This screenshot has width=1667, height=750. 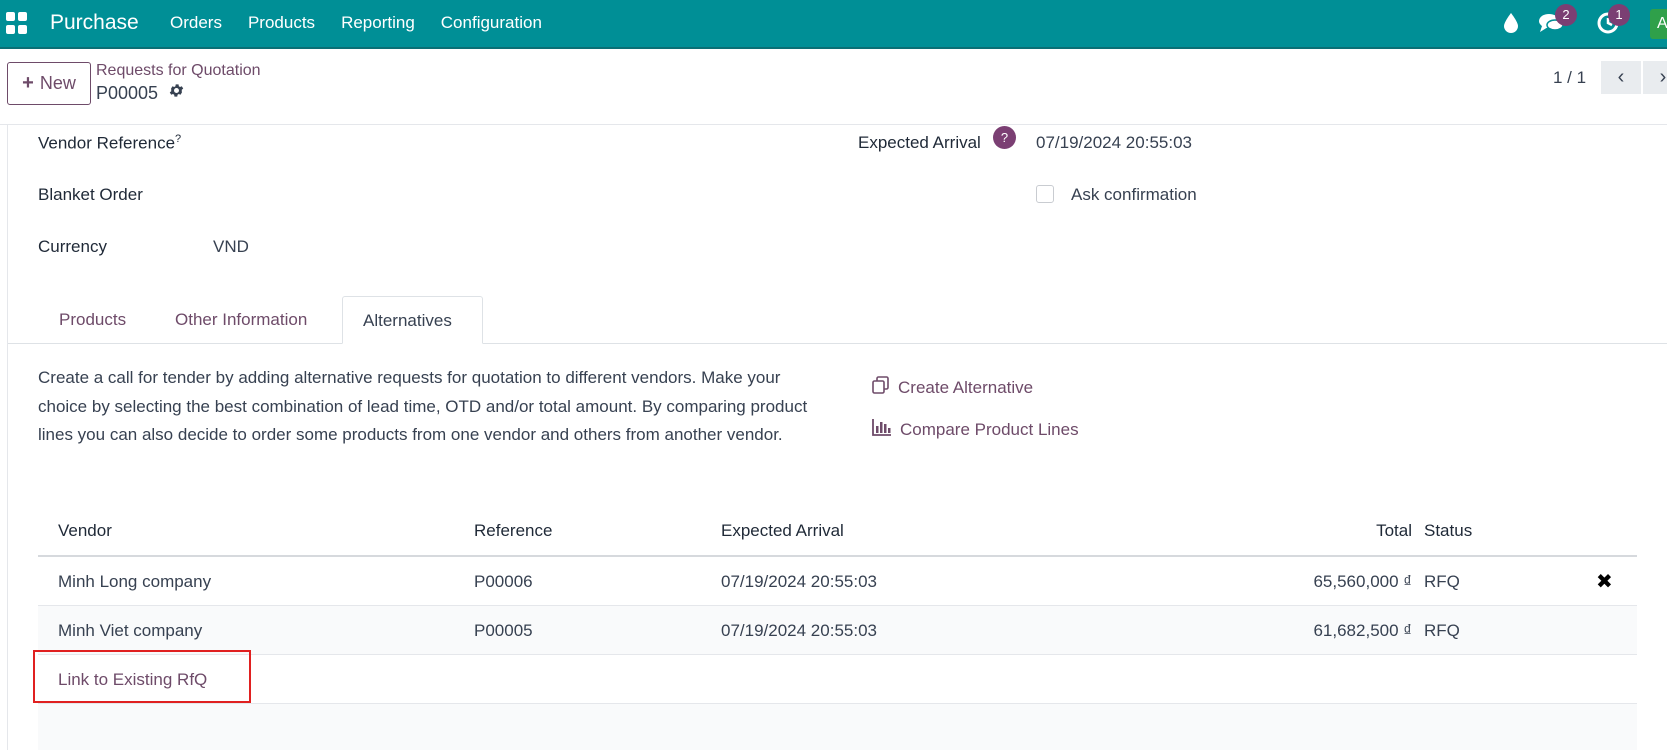 I want to click on form-sheet-border, so click(x=833, y=124).